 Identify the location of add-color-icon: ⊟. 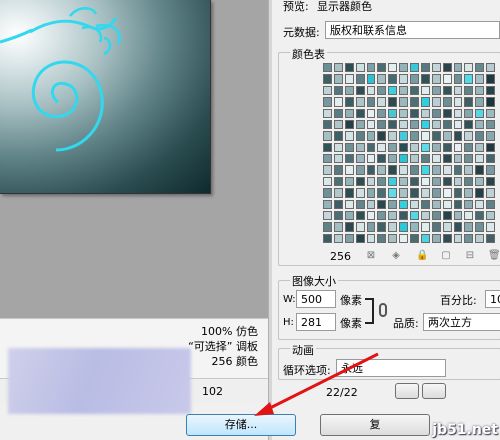
(470, 256).